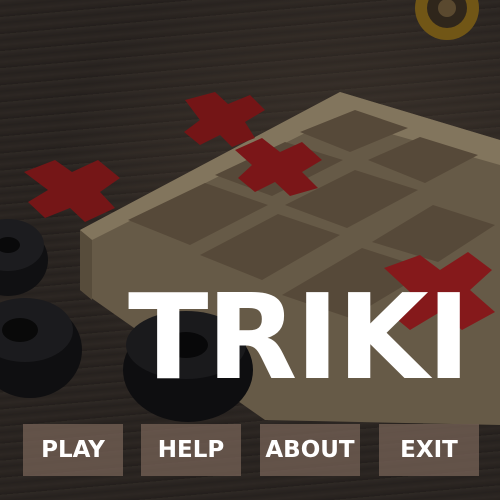  What do you see at coordinates (73, 450) in the screenshot?
I see `play-button: PLAY` at bounding box center [73, 450].